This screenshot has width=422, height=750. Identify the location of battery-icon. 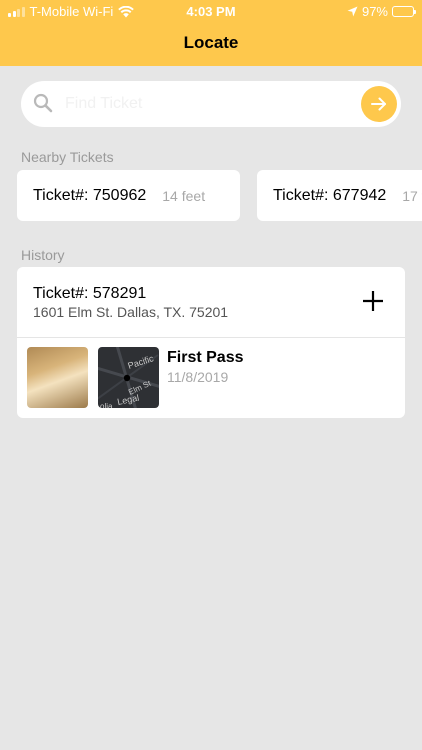
(404, 11).